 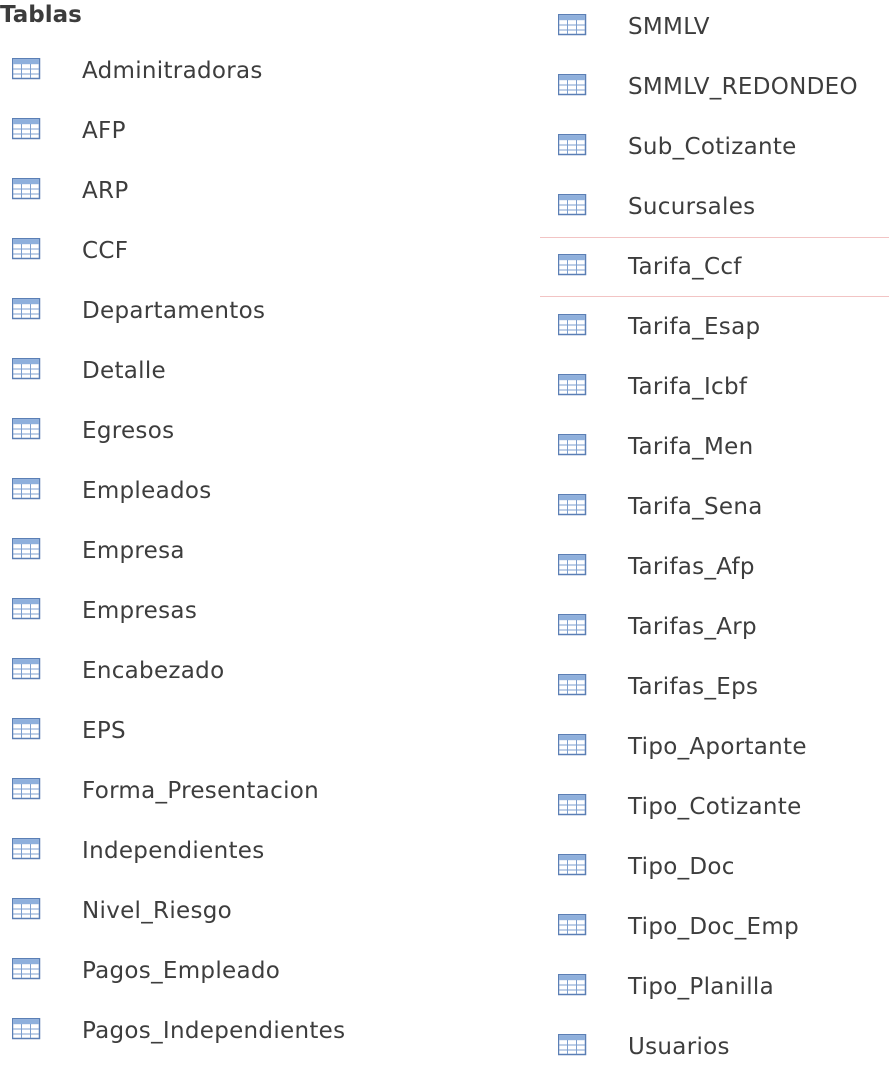 I want to click on table-item-label: Pagos_Independientes, so click(x=214, y=1031).